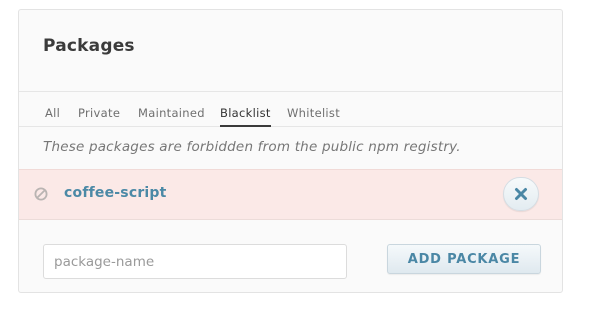  I want to click on close-icon, so click(521, 194).